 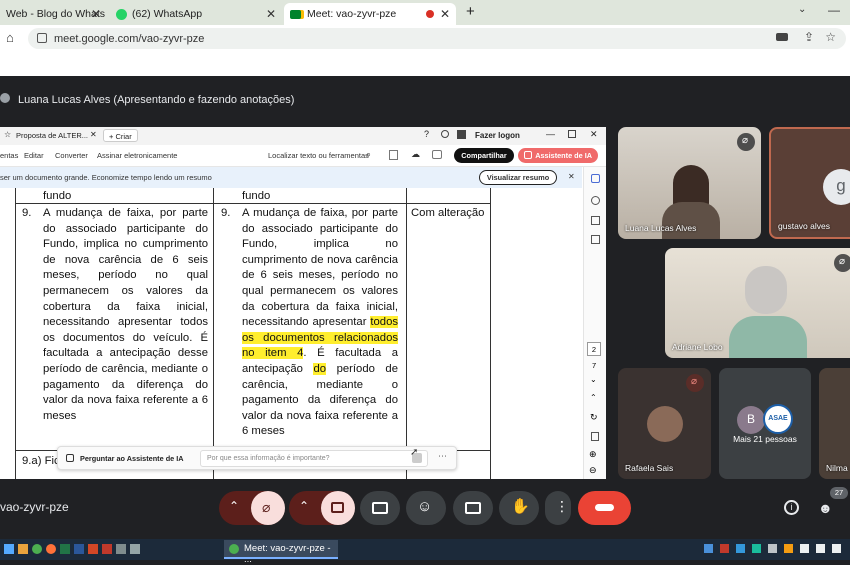 What do you see at coordinates (689, 183) in the screenshot?
I see `participant-tile-luana: ⌀ Luana Lucas Alves` at bounding box center [689, 183].